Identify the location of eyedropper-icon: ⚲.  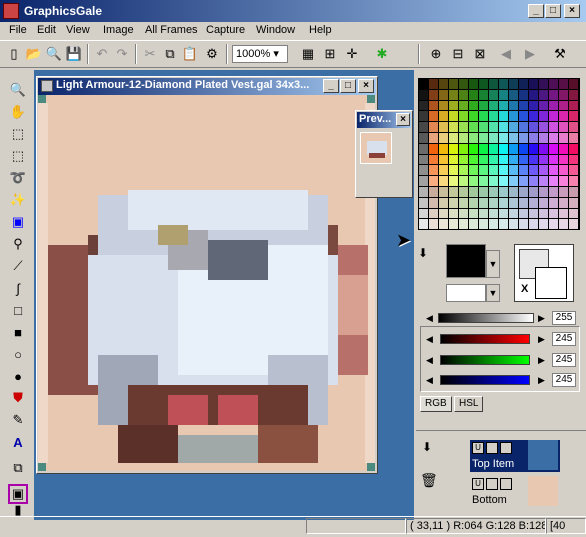
(18, 244).